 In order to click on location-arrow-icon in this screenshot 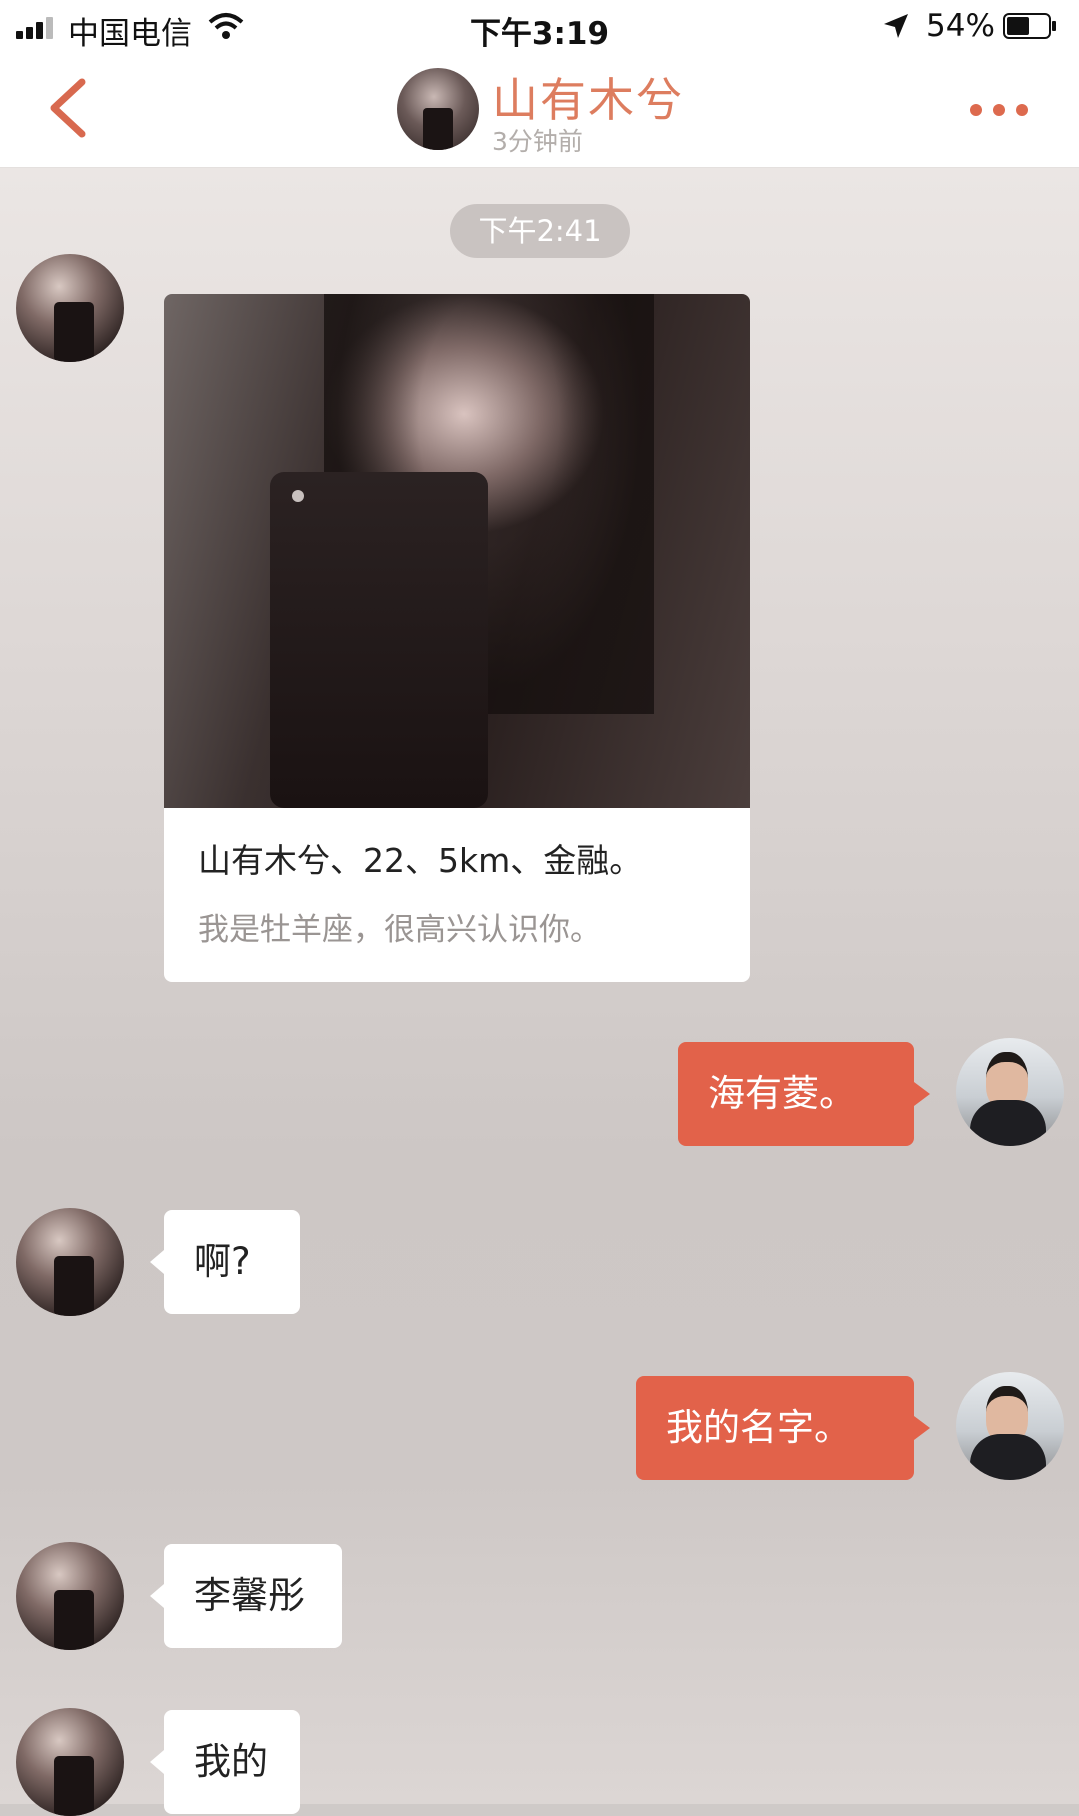, I will do `click(896, 26)`.